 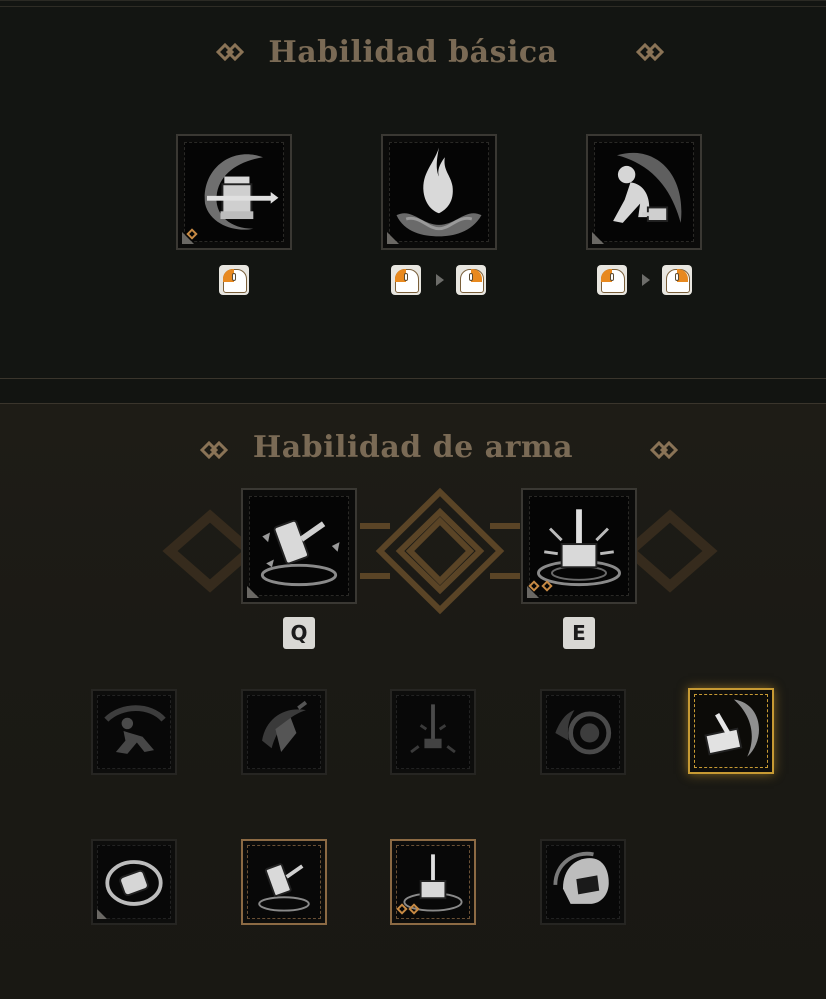 I want to click on dash-icon, so click(x=135, y=729).